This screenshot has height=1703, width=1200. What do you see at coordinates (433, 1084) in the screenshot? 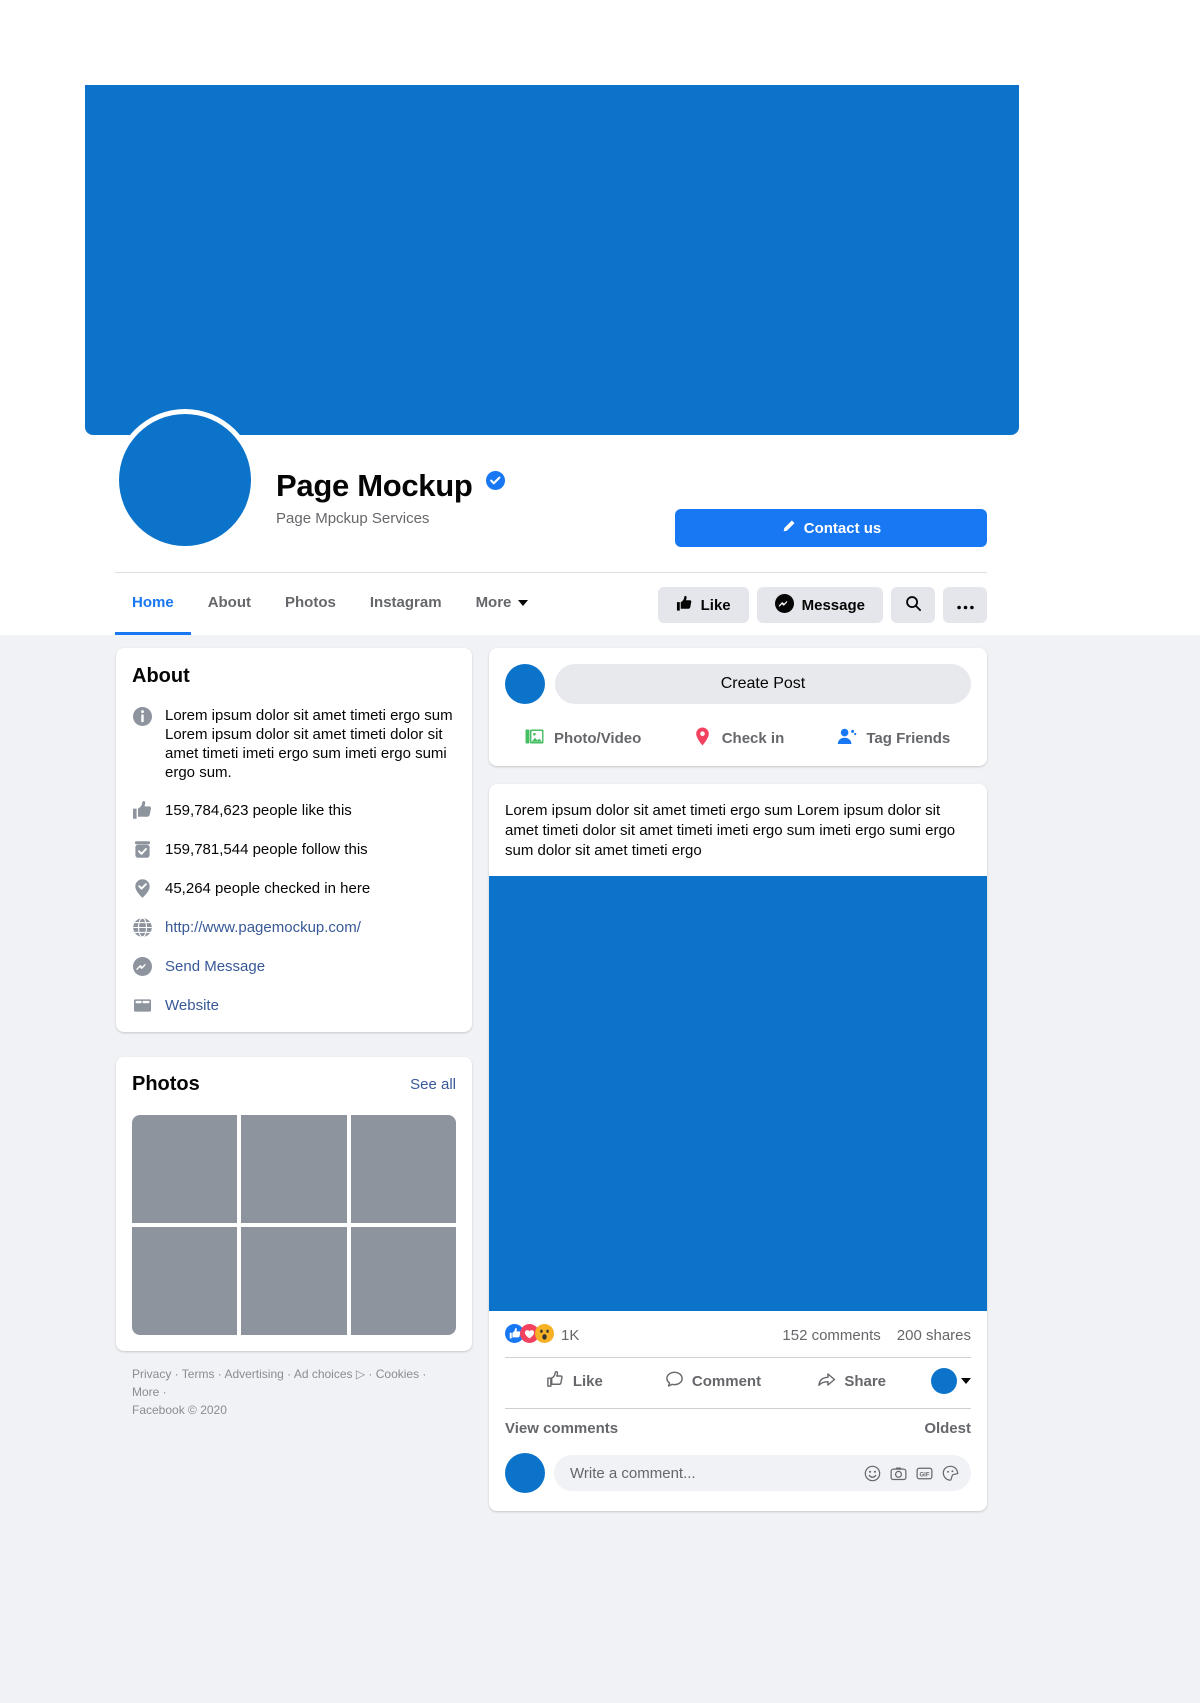
I see `photos-see-all-link: See all` at bounding box center [433, 1084].